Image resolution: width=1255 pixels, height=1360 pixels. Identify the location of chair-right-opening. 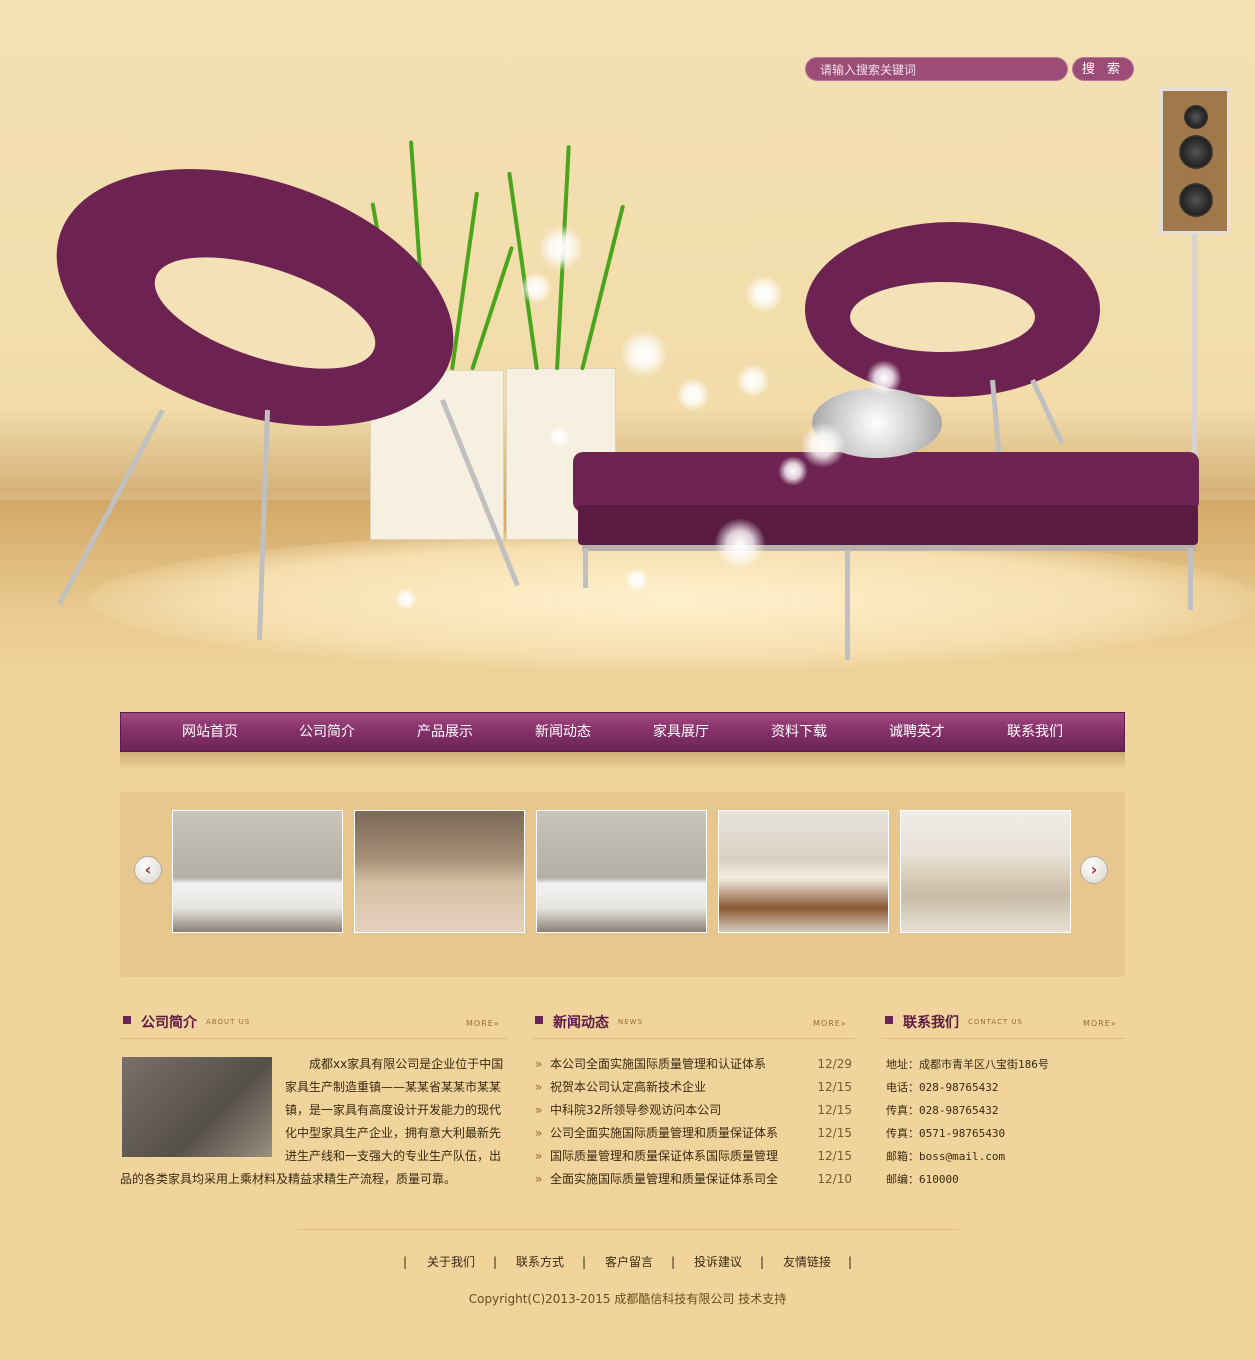
(942, 317).